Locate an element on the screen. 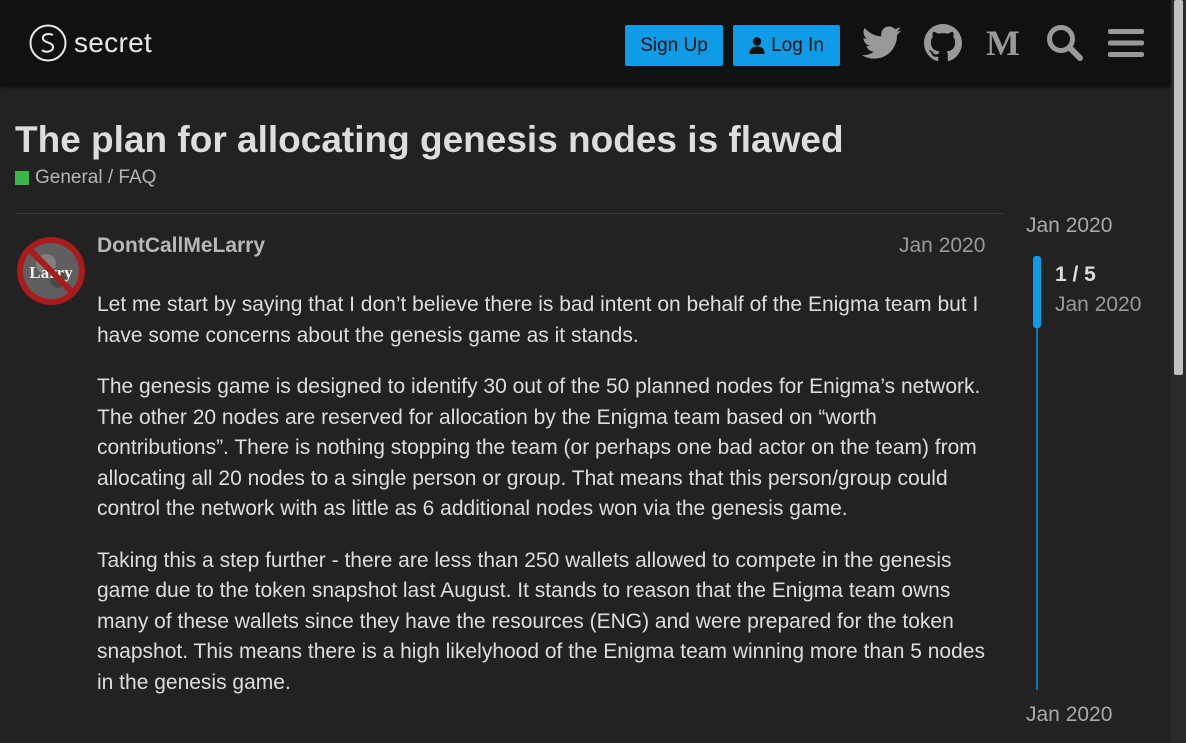  log-in-label: Log In is located at coordinates (797, 45).